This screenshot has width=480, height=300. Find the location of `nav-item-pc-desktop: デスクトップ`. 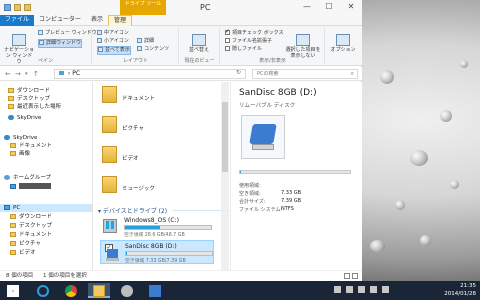

nav-item-pc-desktop: デスクトップ is located at coordinates (31, 226).